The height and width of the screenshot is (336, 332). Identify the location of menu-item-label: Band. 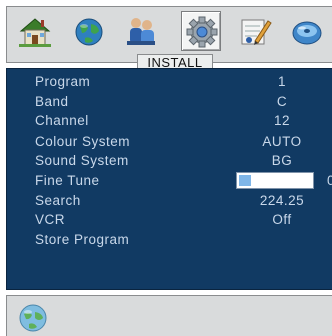
(52, 101).